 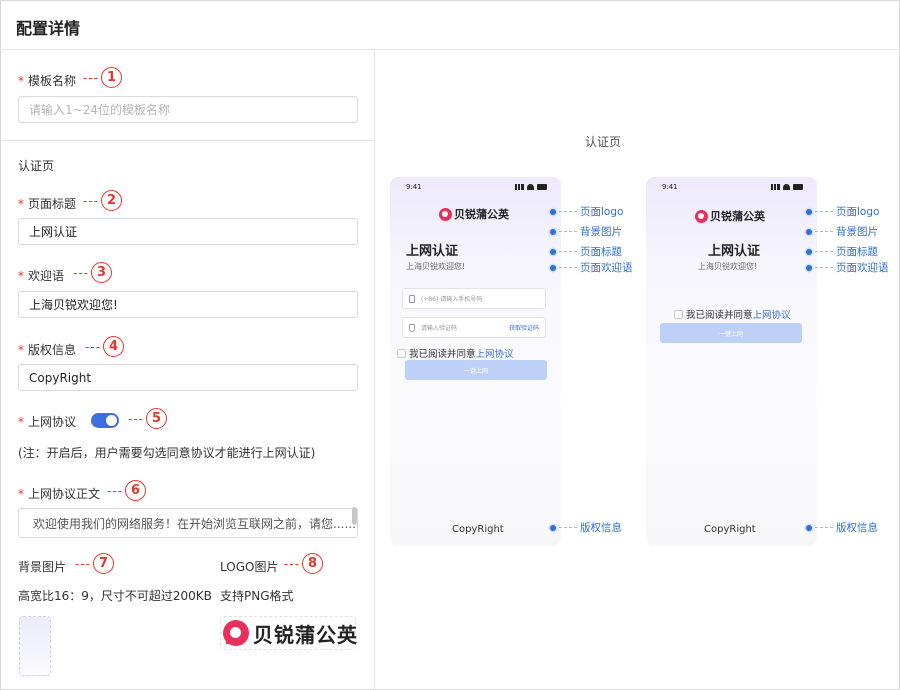 I want to click on page-title-label: * 页面标题, so click(x=47, y=204).